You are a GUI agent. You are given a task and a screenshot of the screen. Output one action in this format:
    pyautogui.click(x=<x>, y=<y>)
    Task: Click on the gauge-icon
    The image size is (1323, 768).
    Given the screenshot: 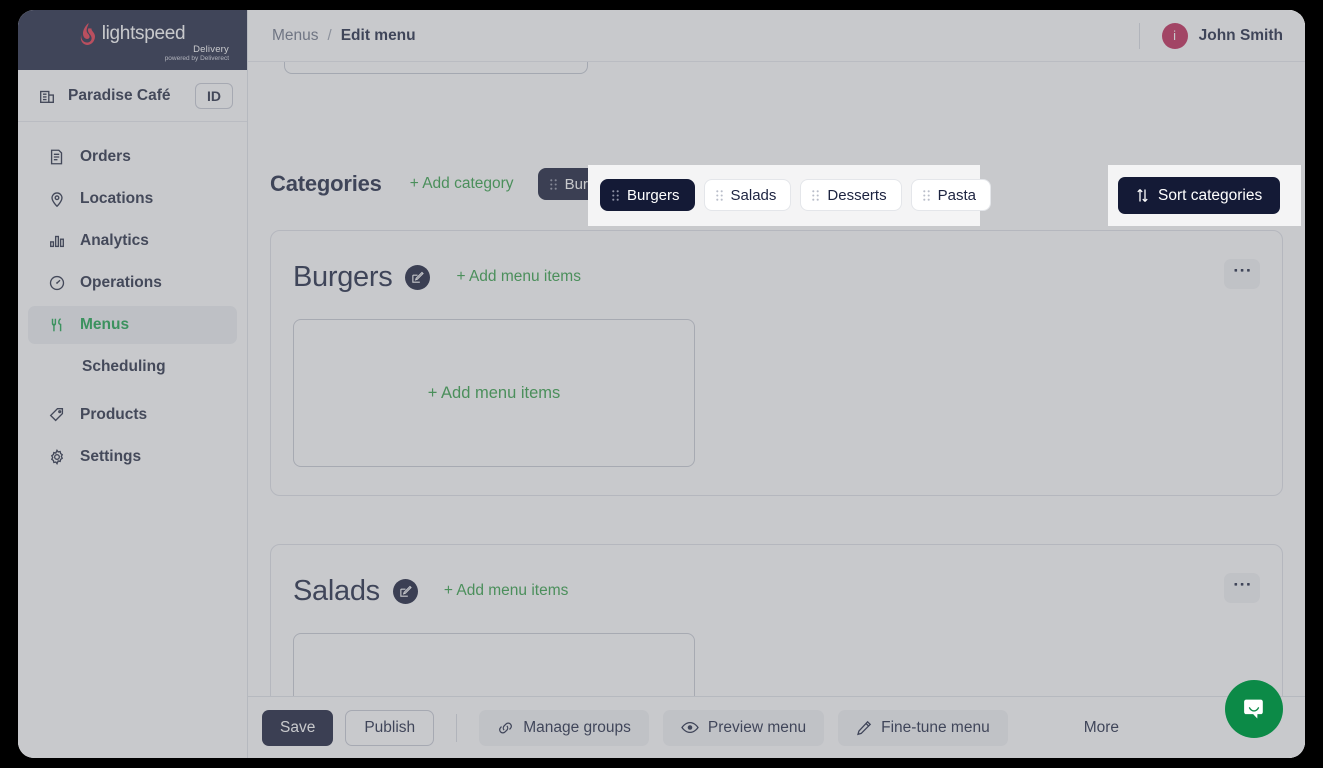 What is the action you would take?
    pyautogui.click(x=57, y=283)
    